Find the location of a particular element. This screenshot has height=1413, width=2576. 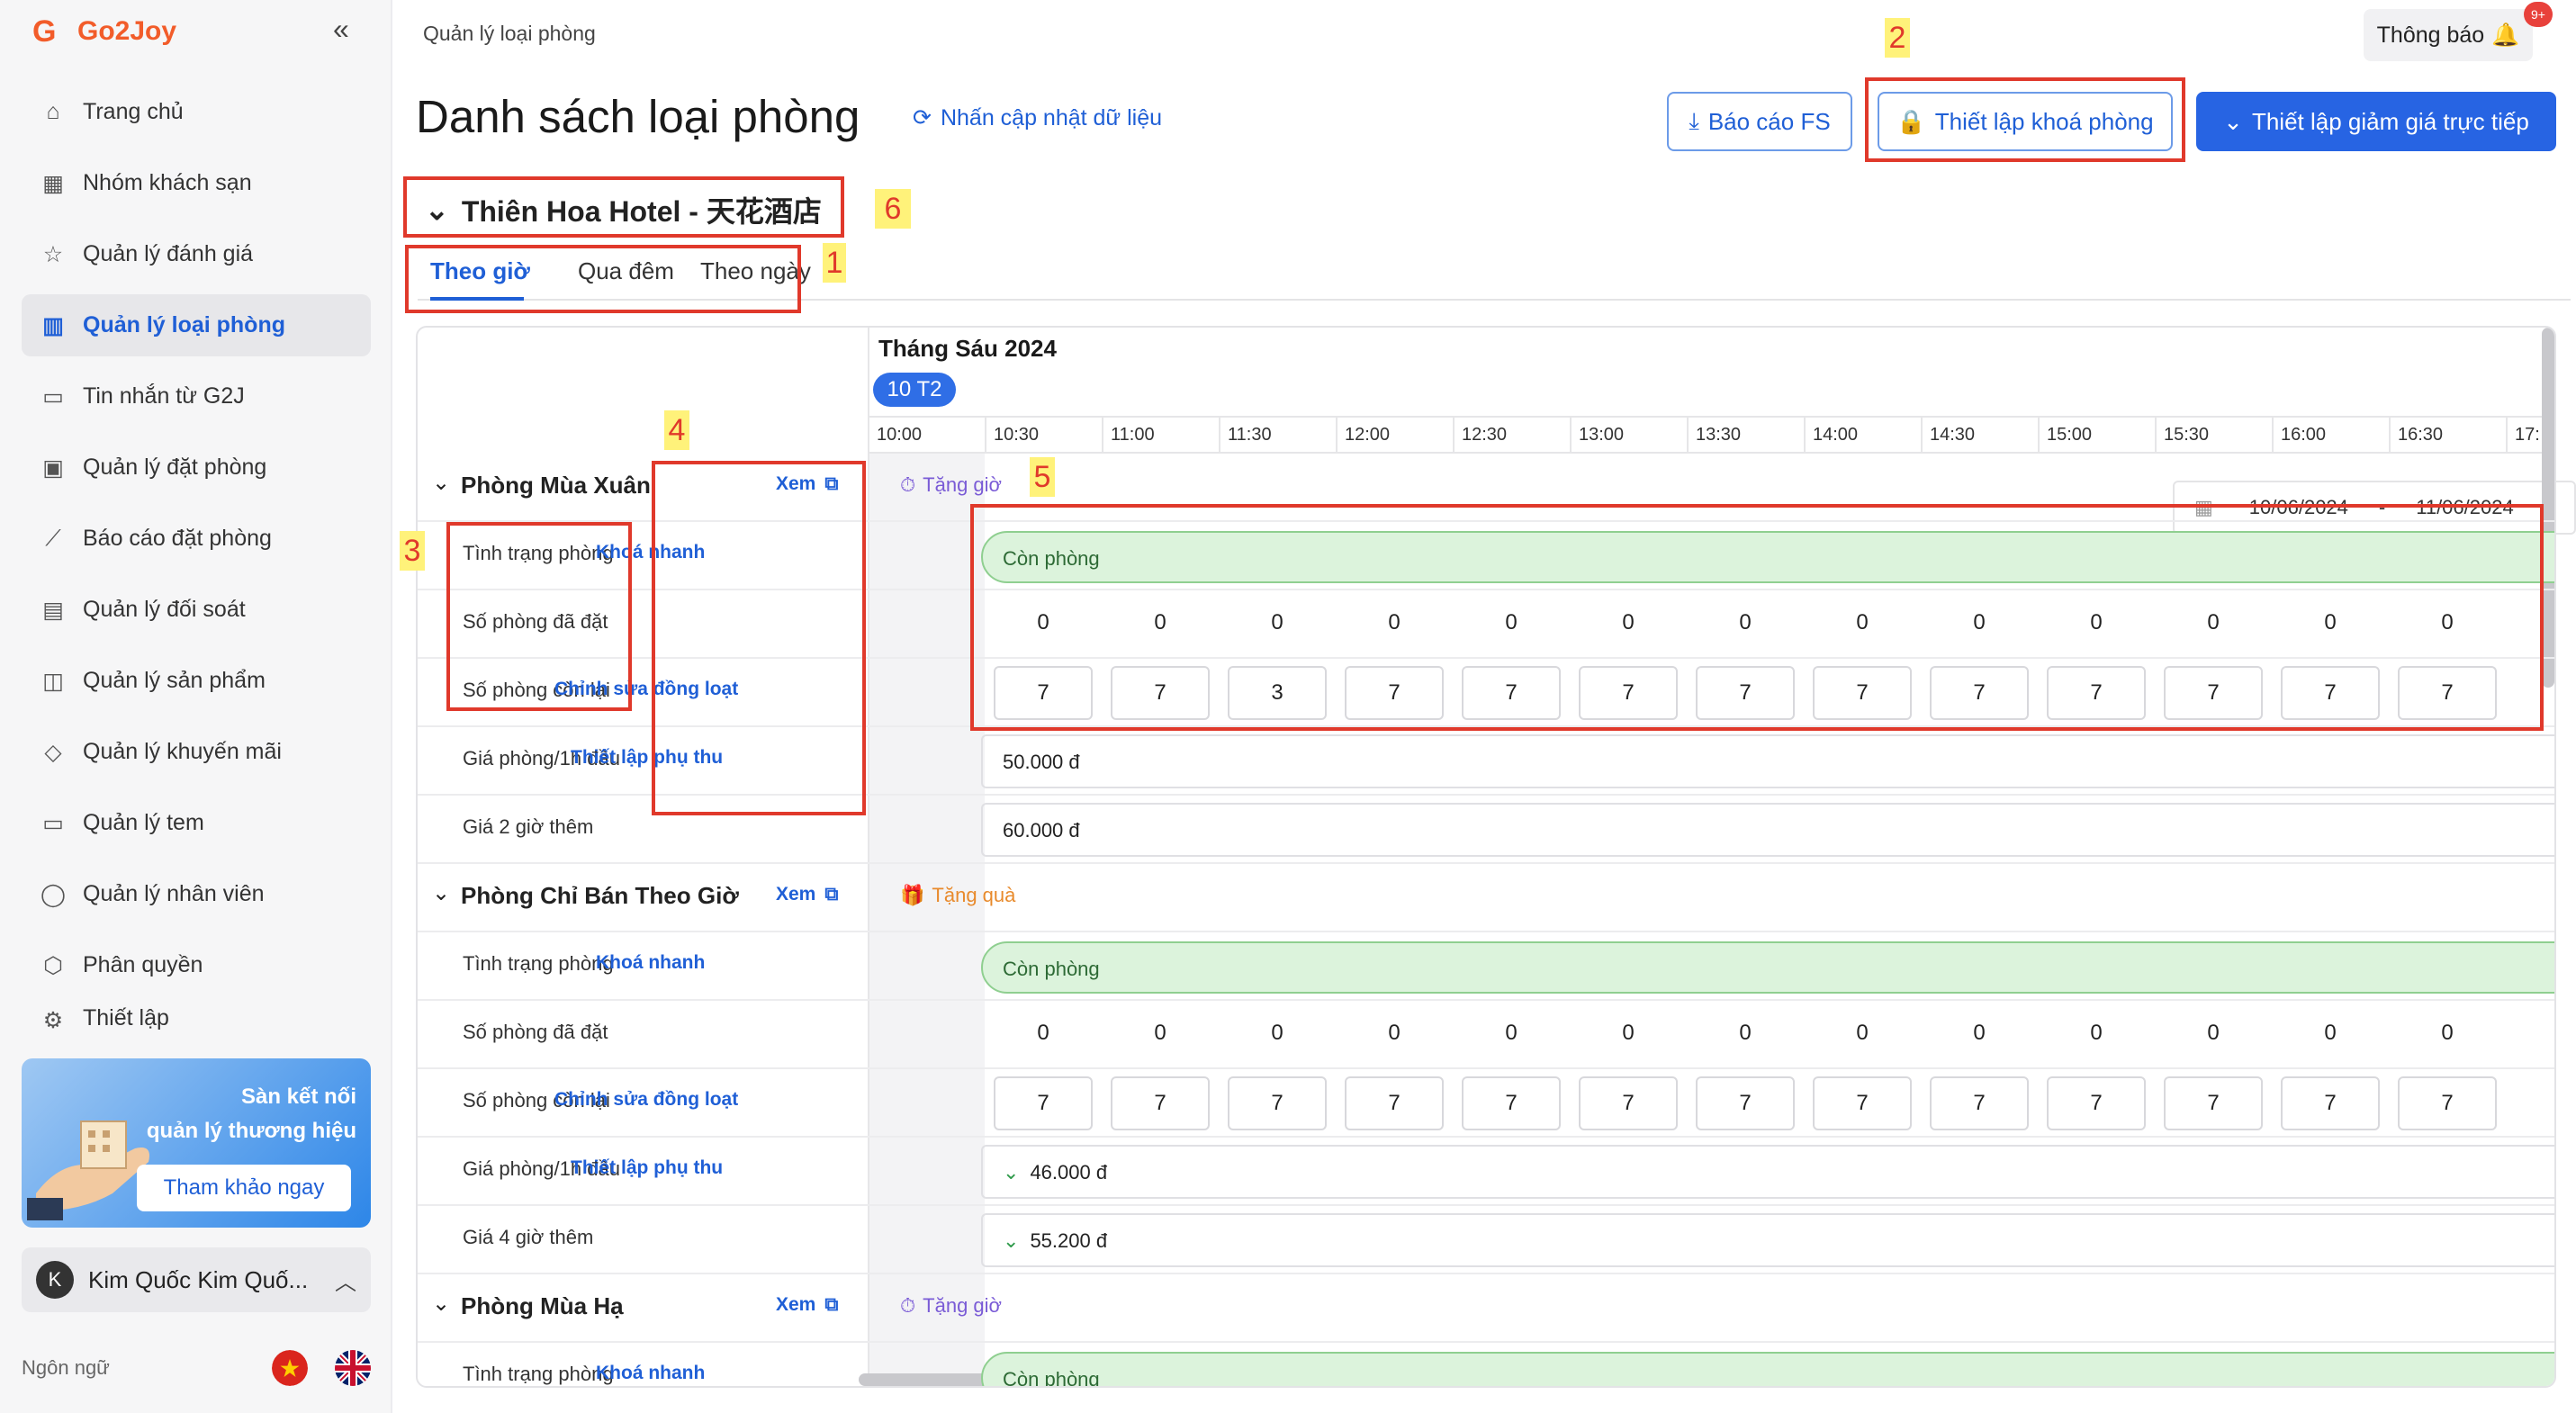

sidebar-item-8: ◫ Quản lý sản phẩm is located at coordinates (196, 681).